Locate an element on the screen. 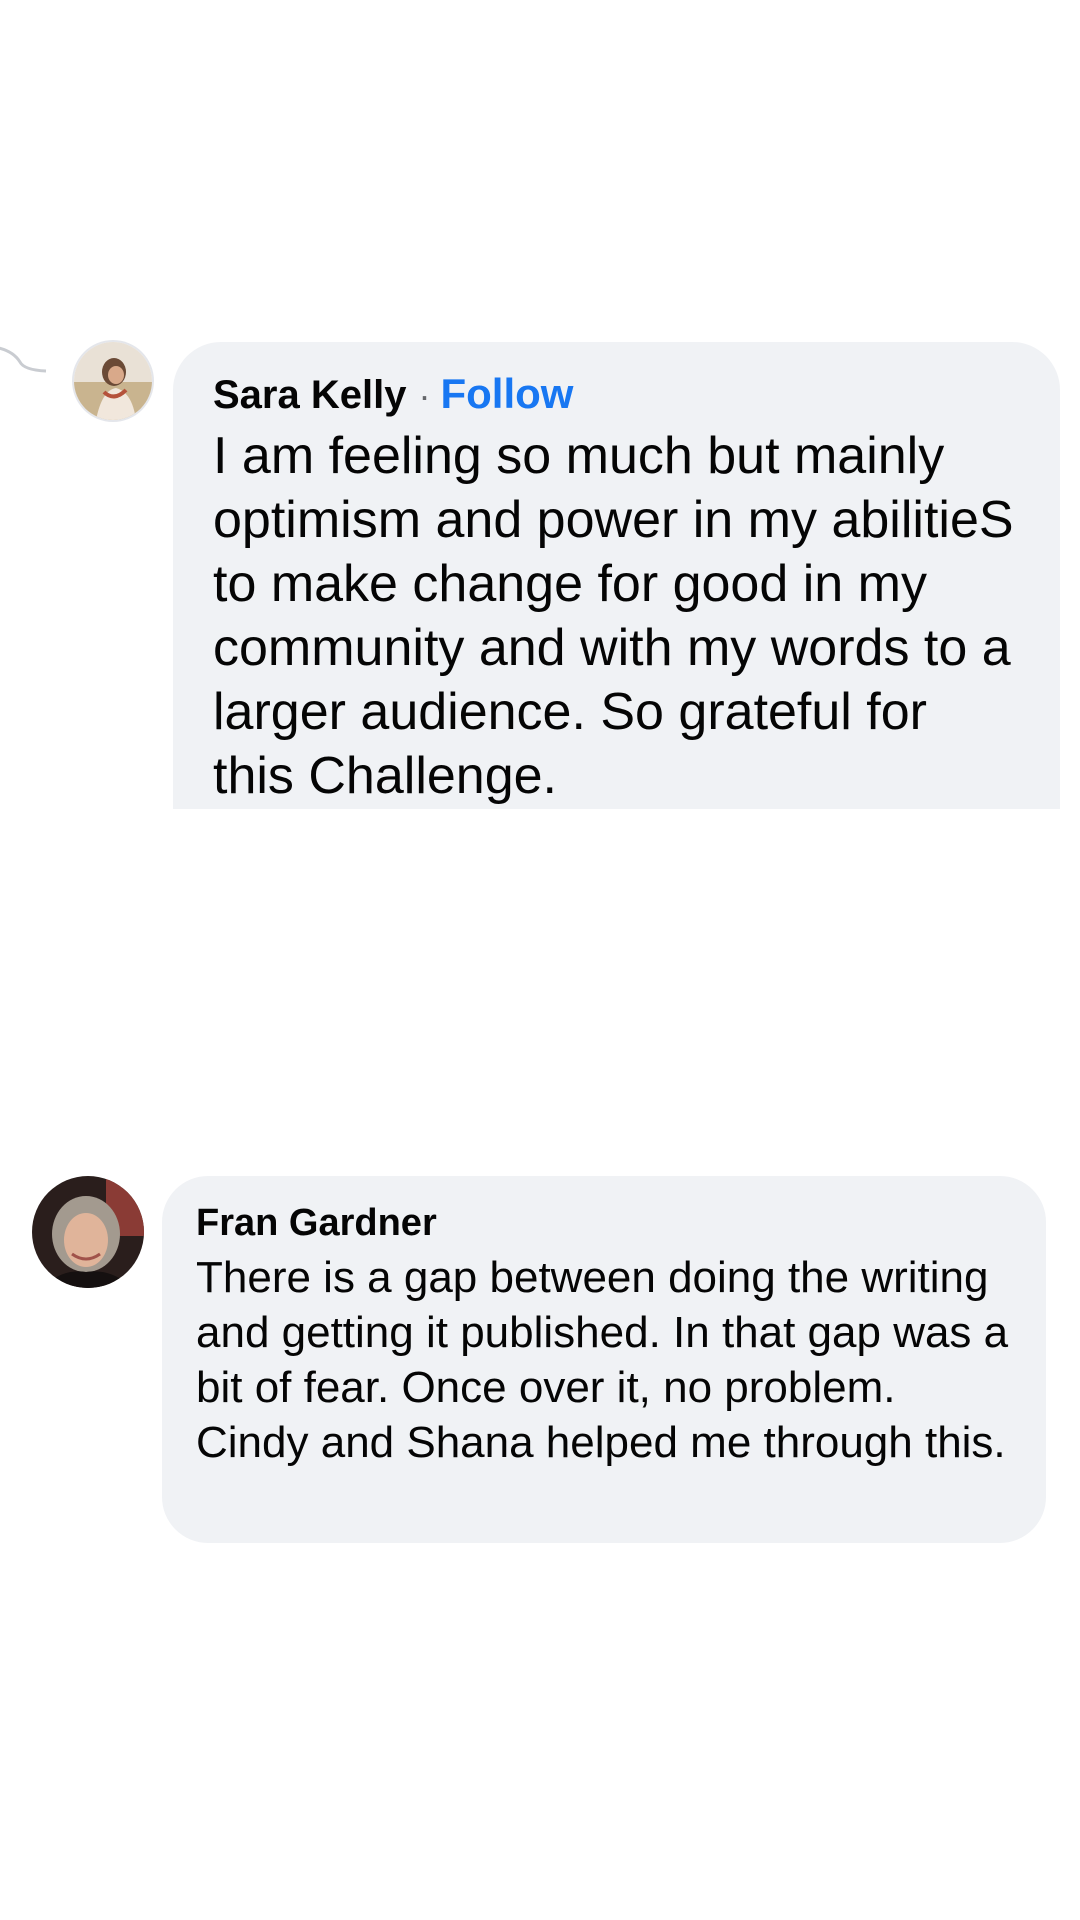 The height and width of the screenshot is (1920, 1080). avatar-fran-gardner is located at coordinates (88, 1232).